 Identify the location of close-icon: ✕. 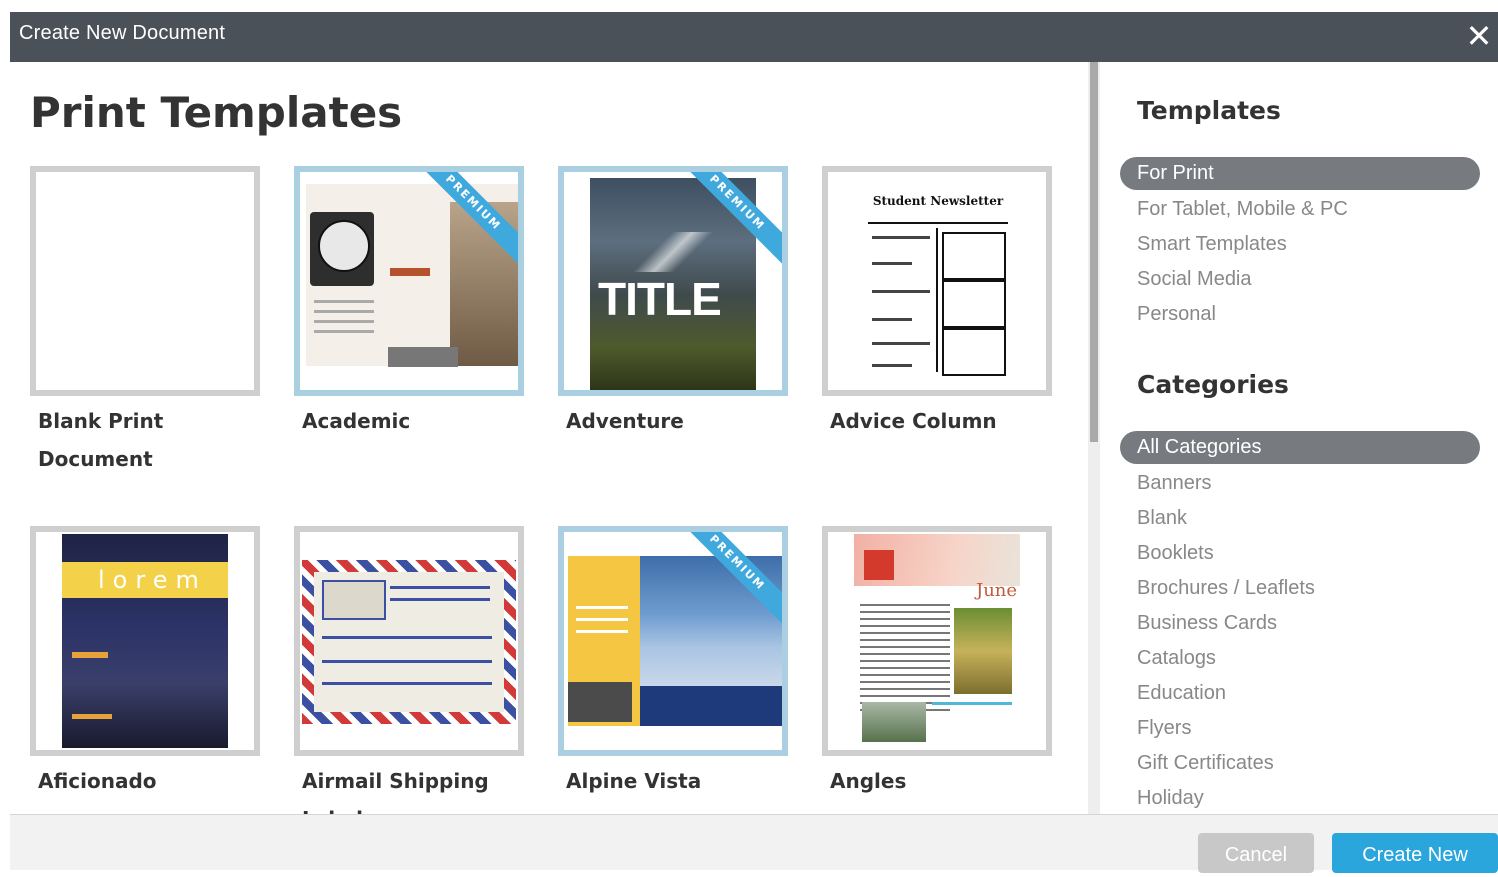
(1479, 36).